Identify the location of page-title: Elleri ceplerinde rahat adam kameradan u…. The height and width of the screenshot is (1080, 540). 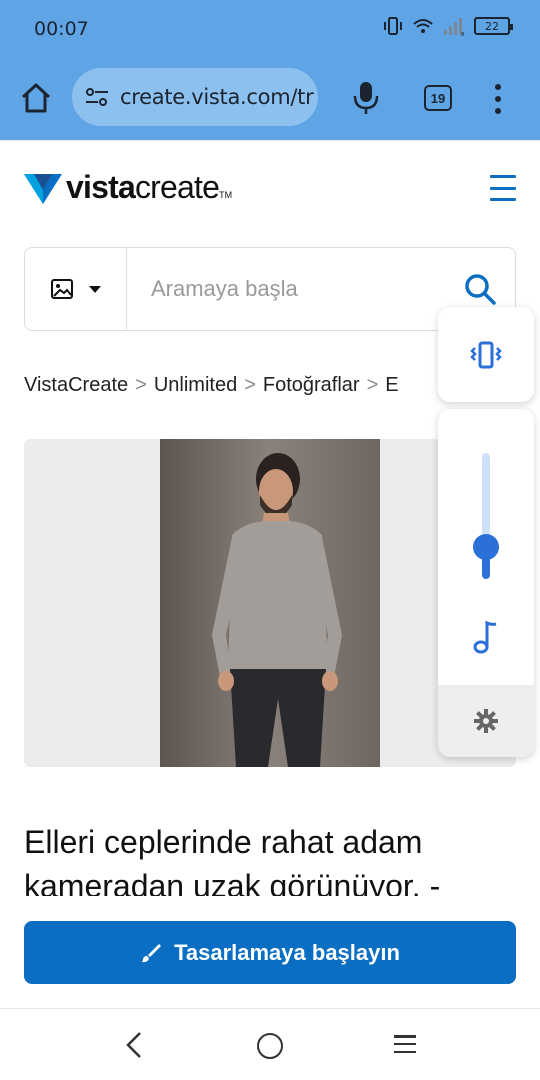
(232, 860).